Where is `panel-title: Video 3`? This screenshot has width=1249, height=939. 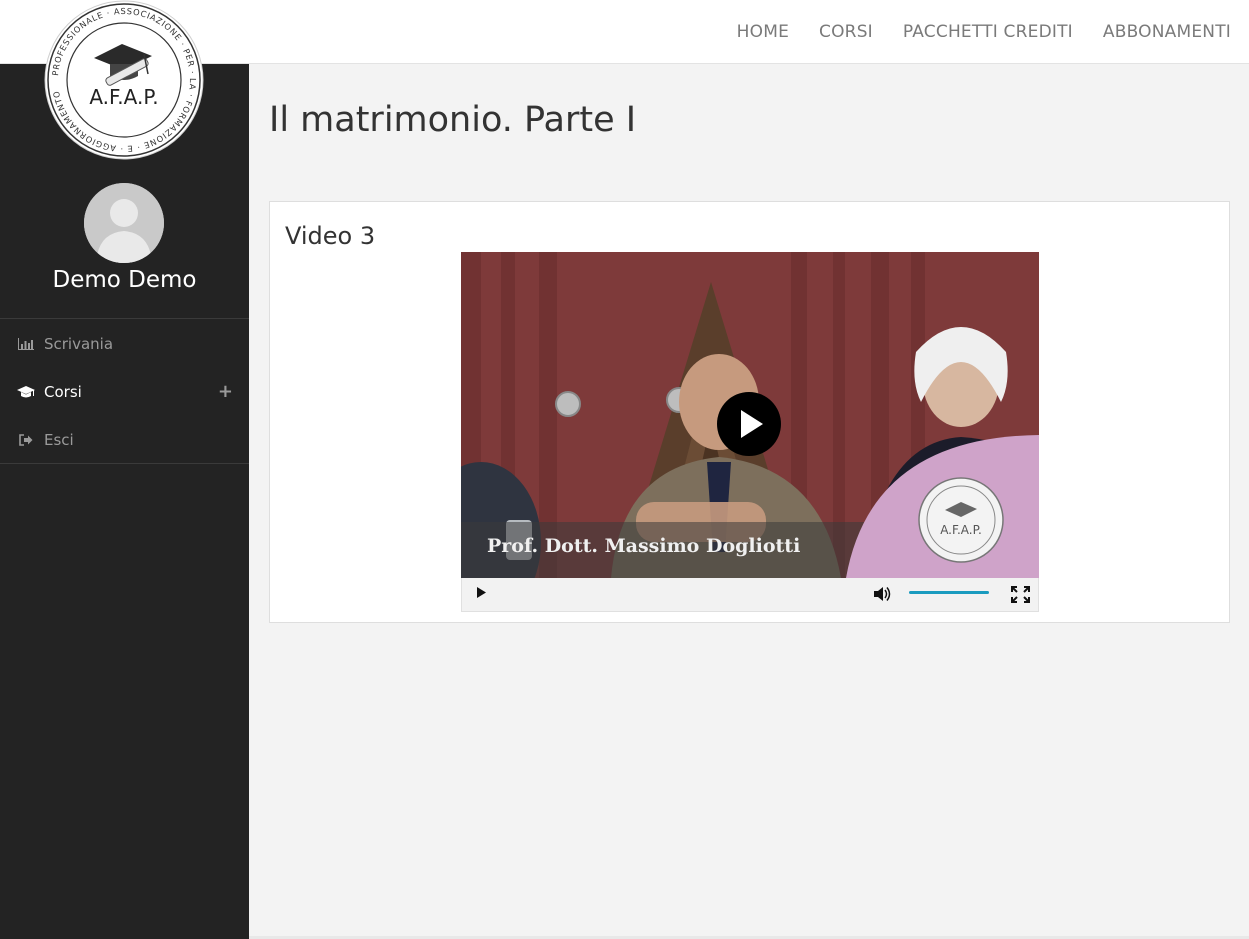
panel-title: Video 3 is located at coordinates (330, 236).